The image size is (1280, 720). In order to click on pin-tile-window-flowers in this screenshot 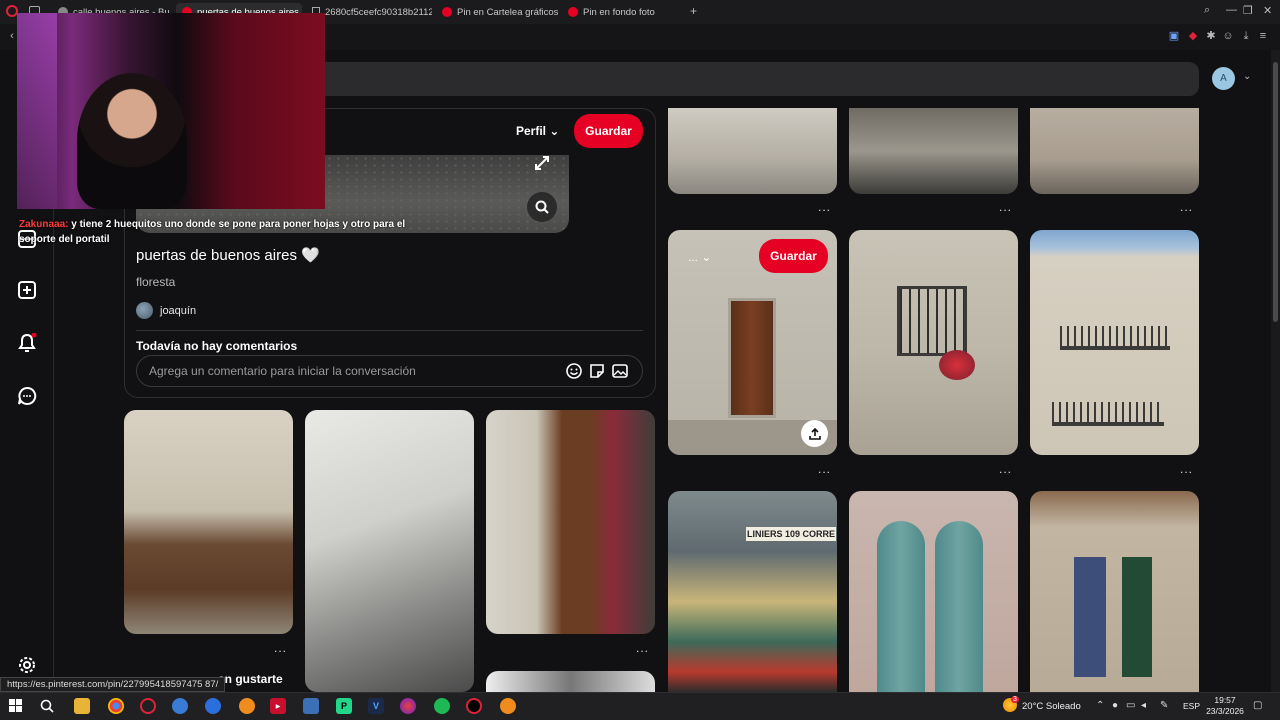, I will do `click(933, 342)`.